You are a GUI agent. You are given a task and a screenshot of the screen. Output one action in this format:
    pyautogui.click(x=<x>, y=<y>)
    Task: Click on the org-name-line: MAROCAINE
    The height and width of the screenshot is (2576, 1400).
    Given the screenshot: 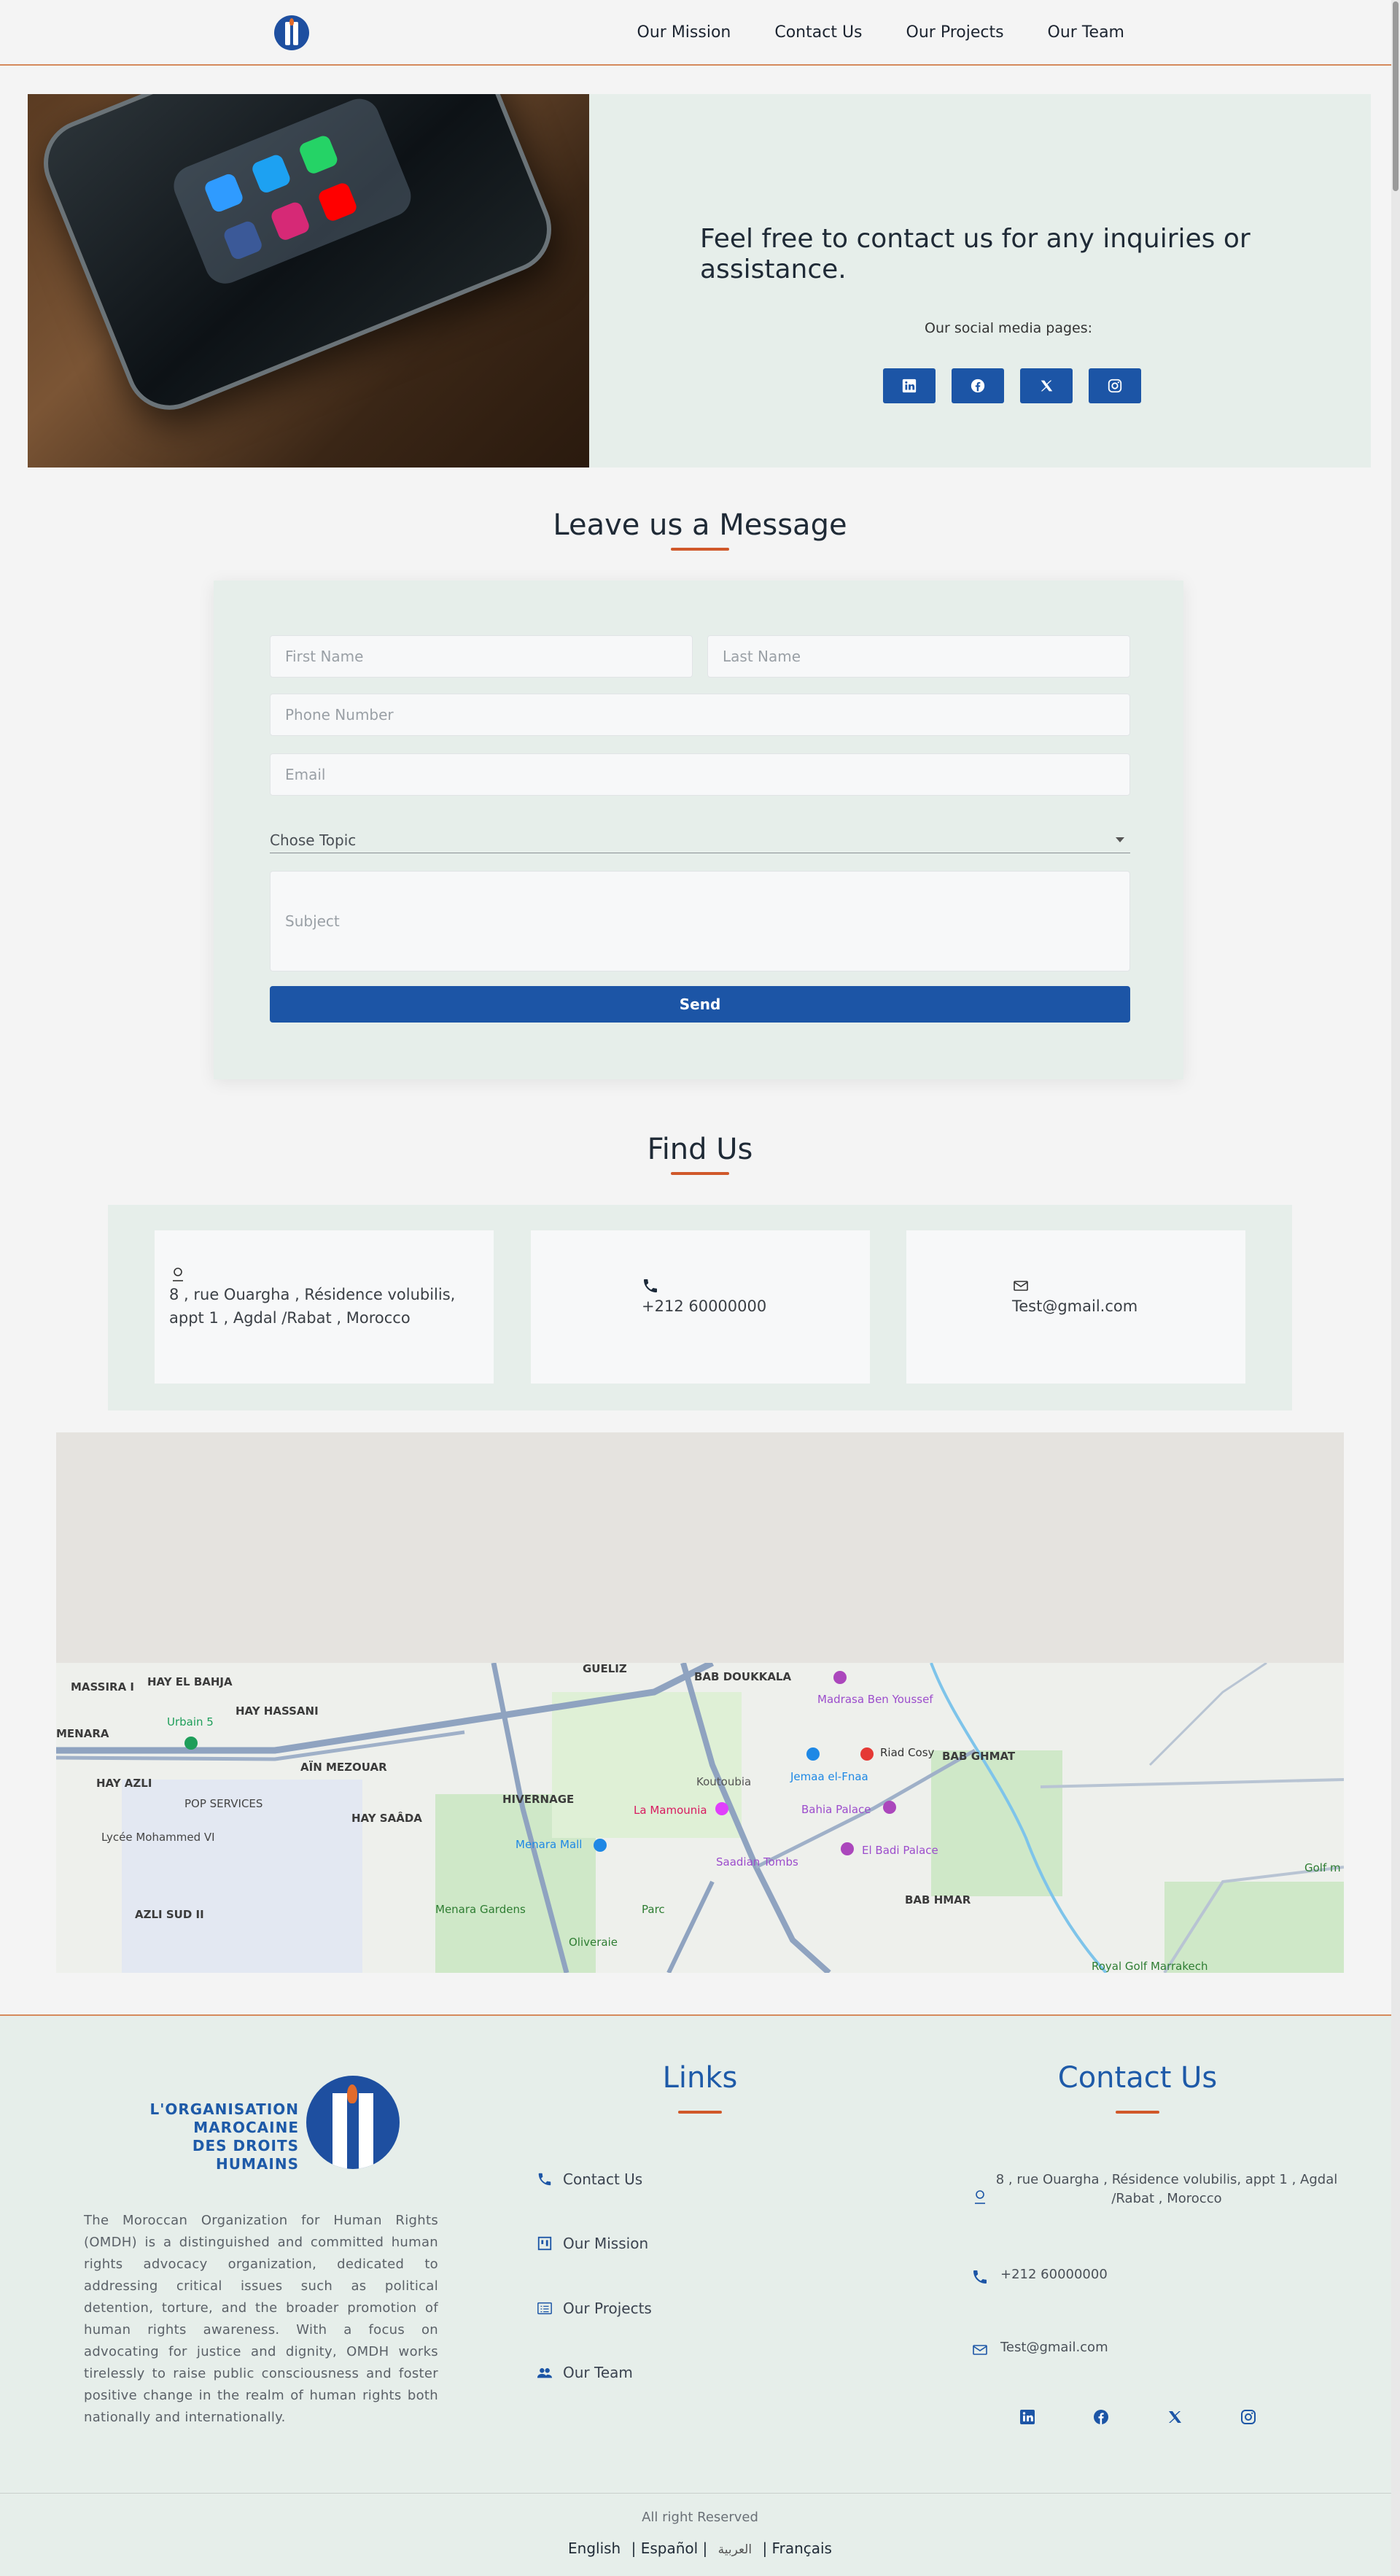 What is the action you would take?
    pyautogui.click(x=246, y=2128)
    